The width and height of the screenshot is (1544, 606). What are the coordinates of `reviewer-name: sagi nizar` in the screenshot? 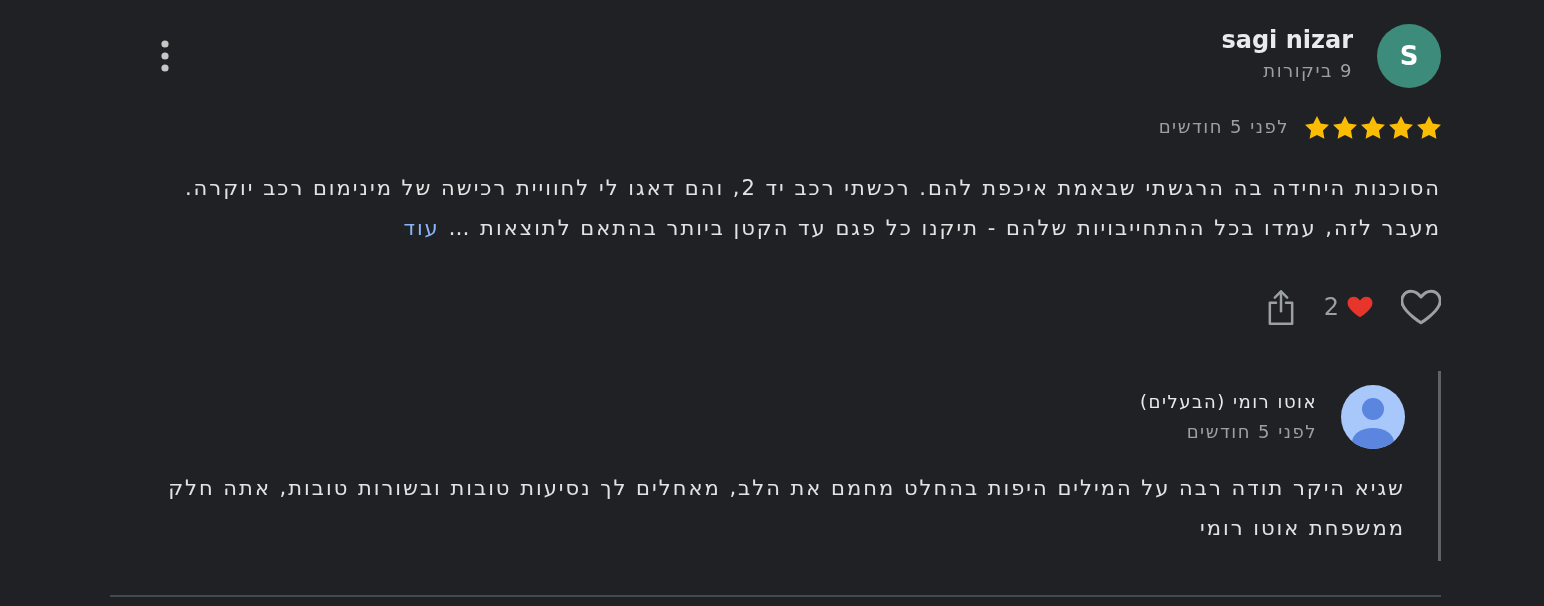 It's located at (1287, 40).